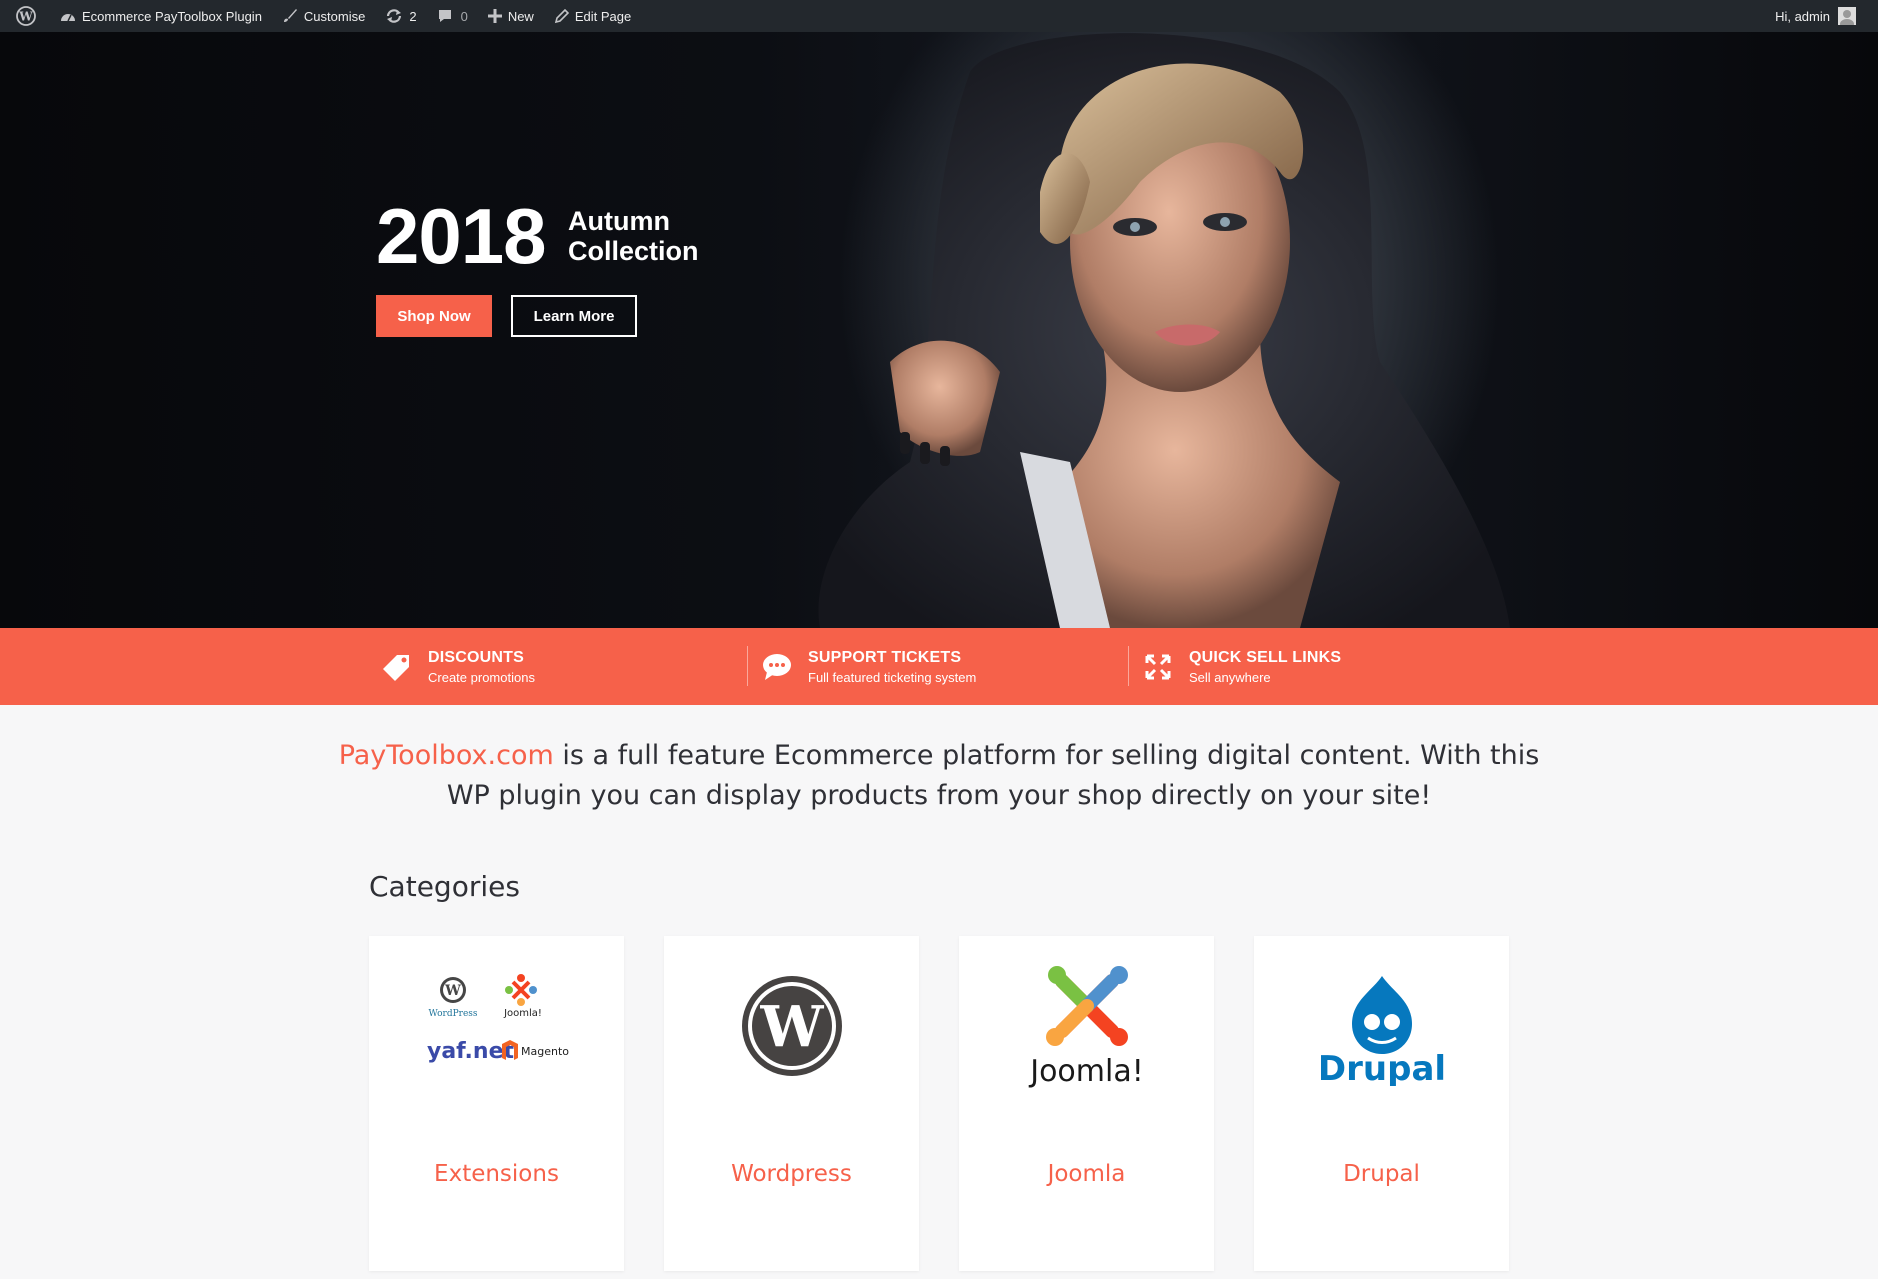  I want to click on plus-icon, so click(494, 16).